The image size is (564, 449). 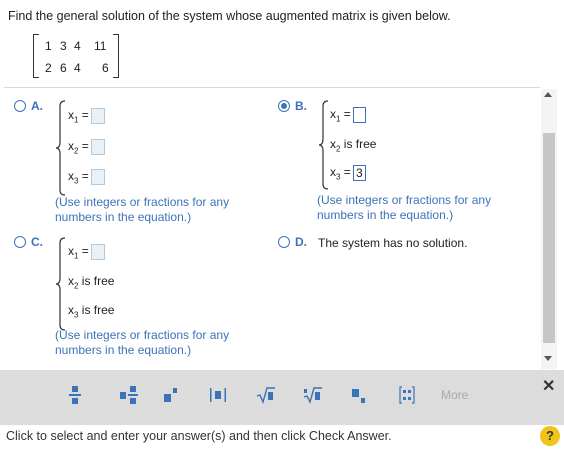 I want to click on option-a-x3: x3 =, so click(x=86, y=177).